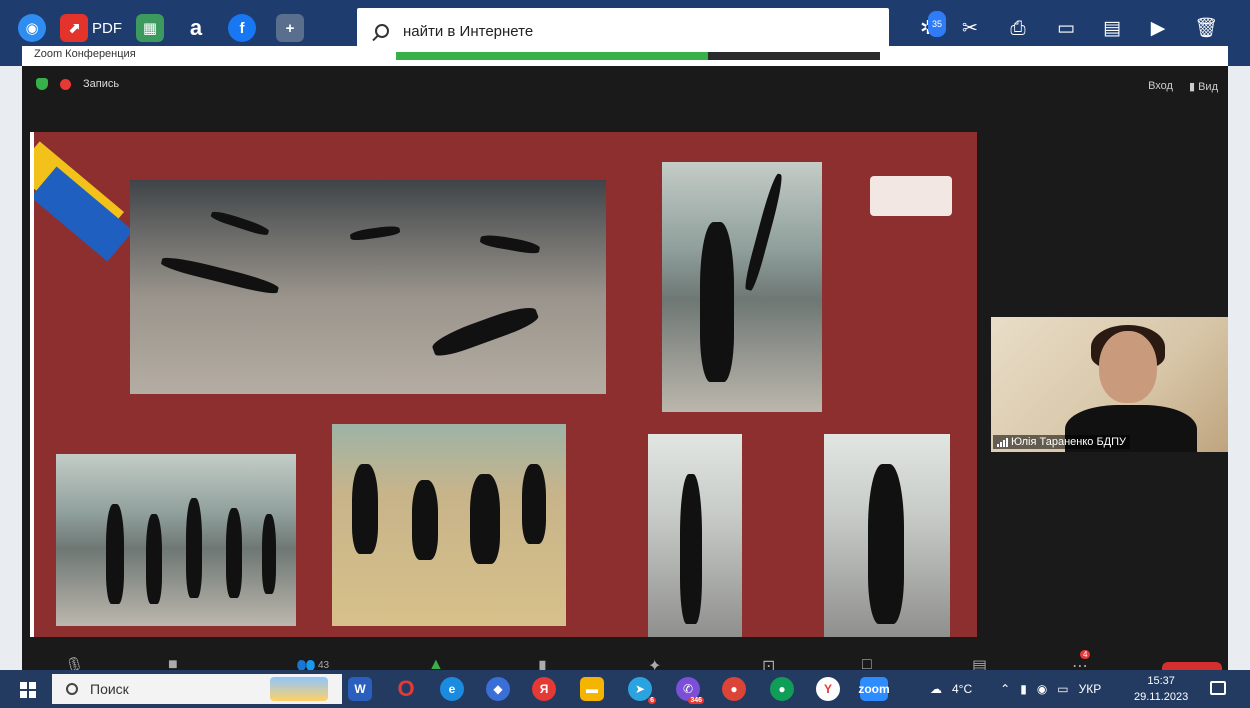 This screenshot has height=708, width=1250. Describe the element at coordinates (1015, 689) in the screenshot. I see `system-tray: ☁ 4°C ⌃ ▮ ◉ ▭ УКР` at that location.